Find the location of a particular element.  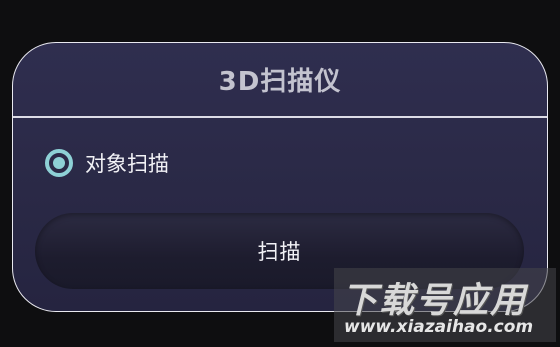

scan-button-label: 扫描 is located at coordinates (279, 252).